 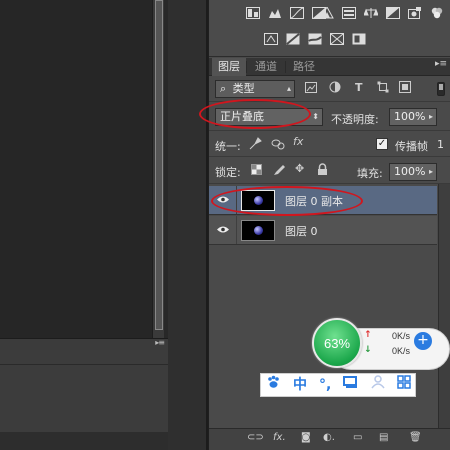 I want to click on add-mask-icon: ◙, so click(x=306, y=437).